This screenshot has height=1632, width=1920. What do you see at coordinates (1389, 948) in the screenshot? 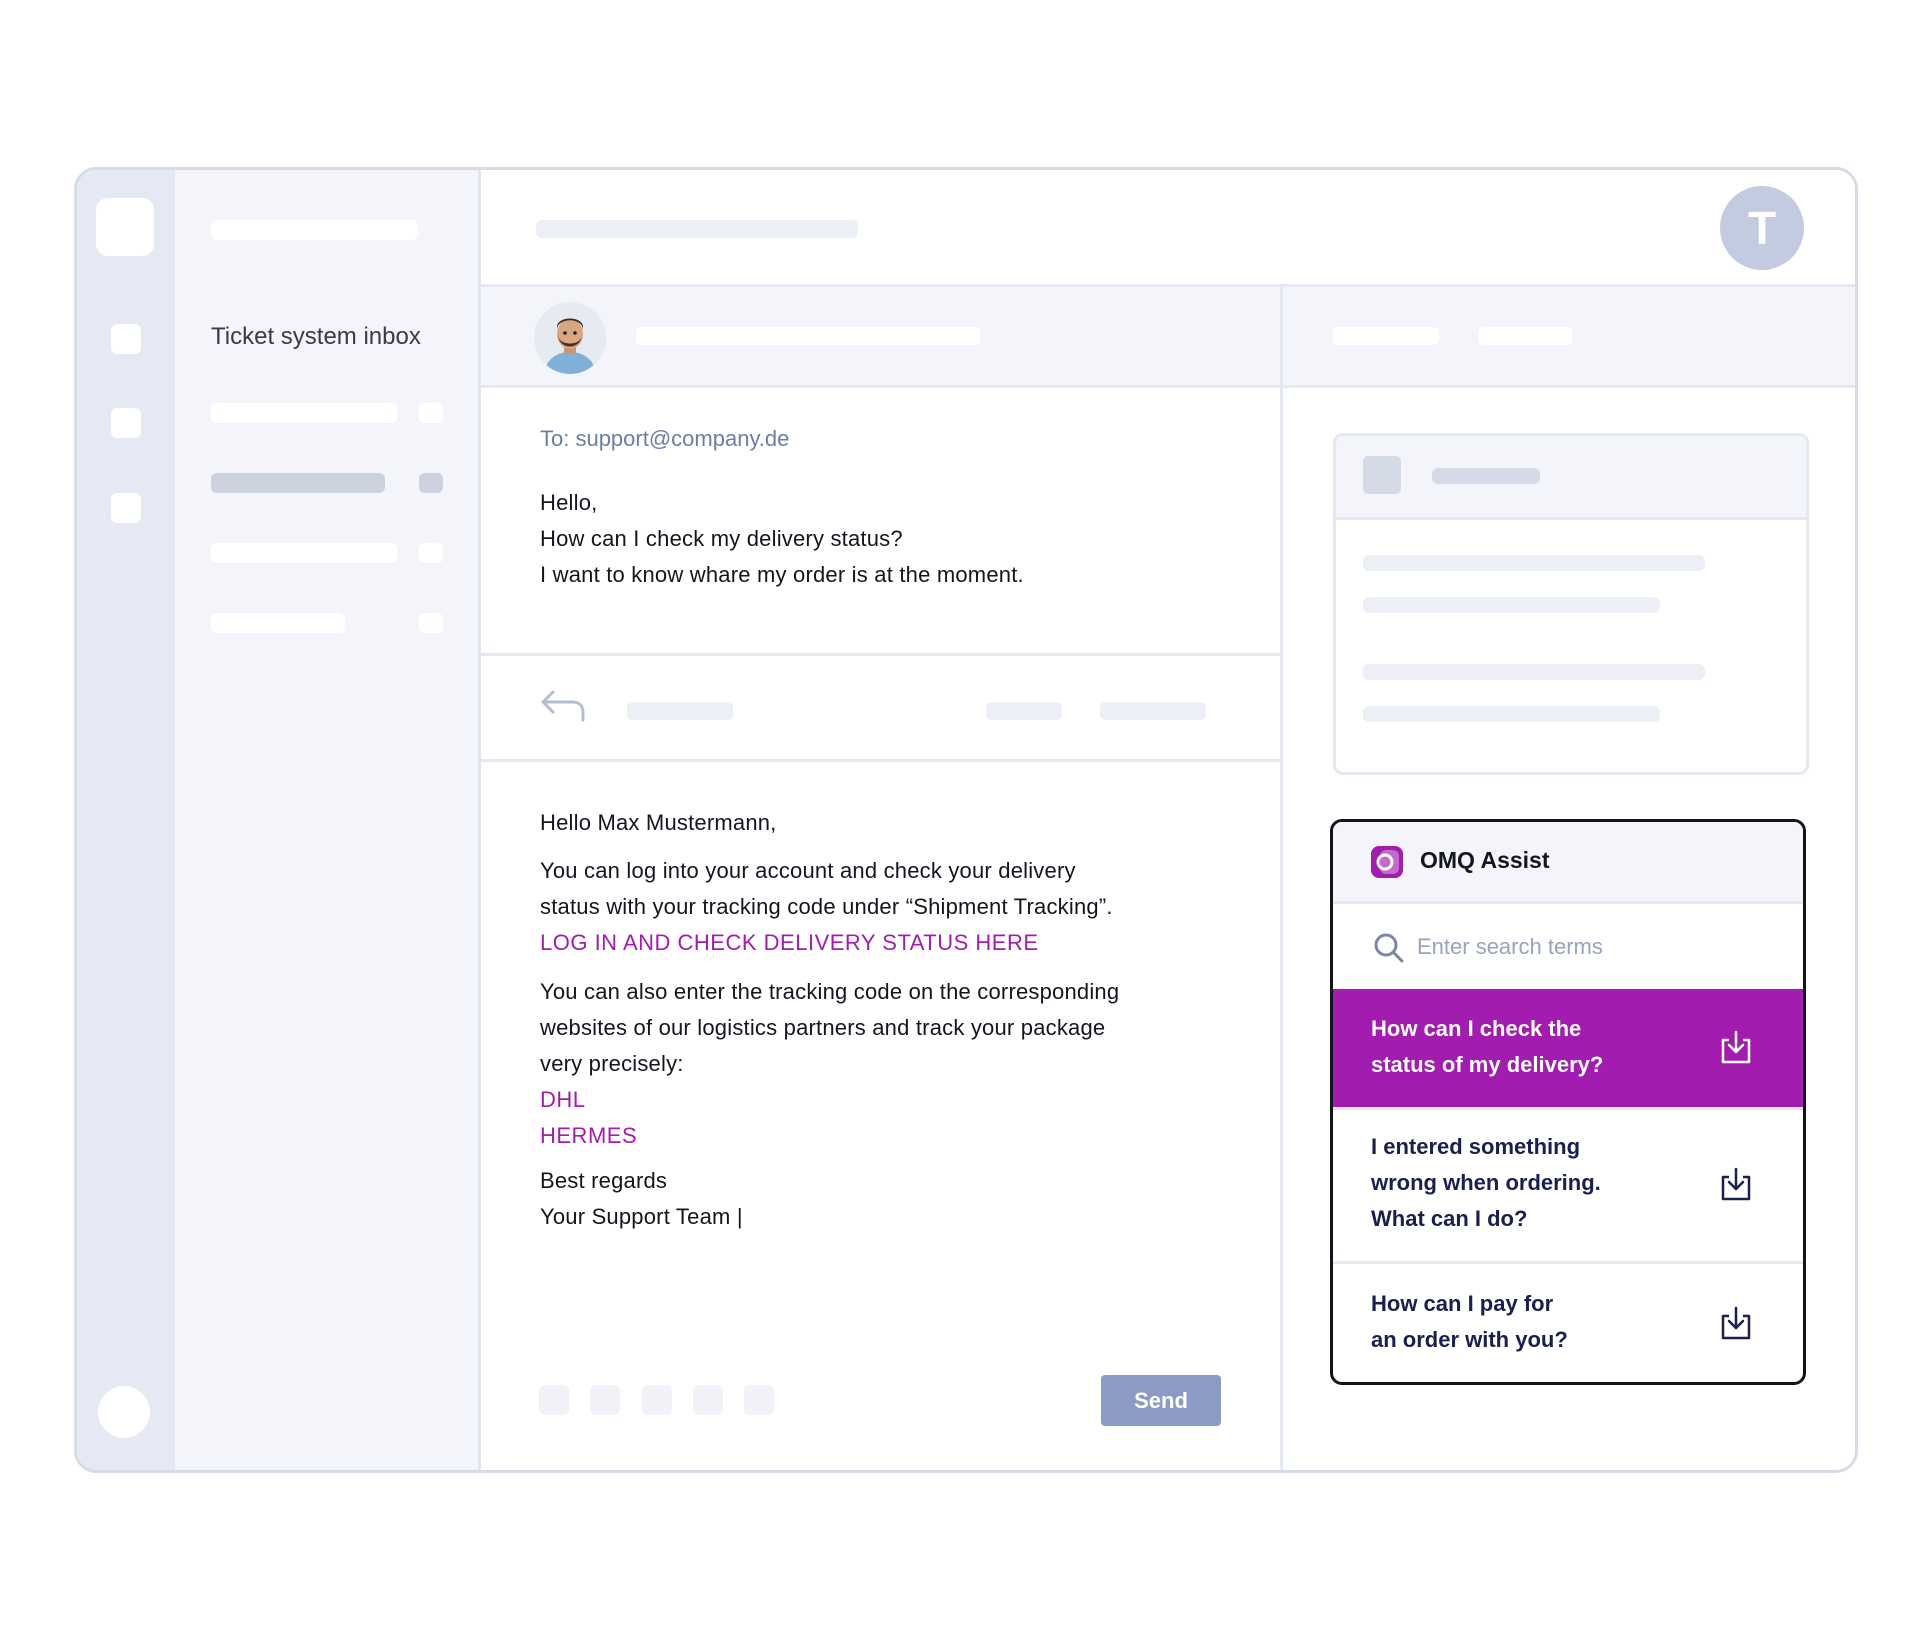
I see `search-icon` at bounding box center [1389, 948].